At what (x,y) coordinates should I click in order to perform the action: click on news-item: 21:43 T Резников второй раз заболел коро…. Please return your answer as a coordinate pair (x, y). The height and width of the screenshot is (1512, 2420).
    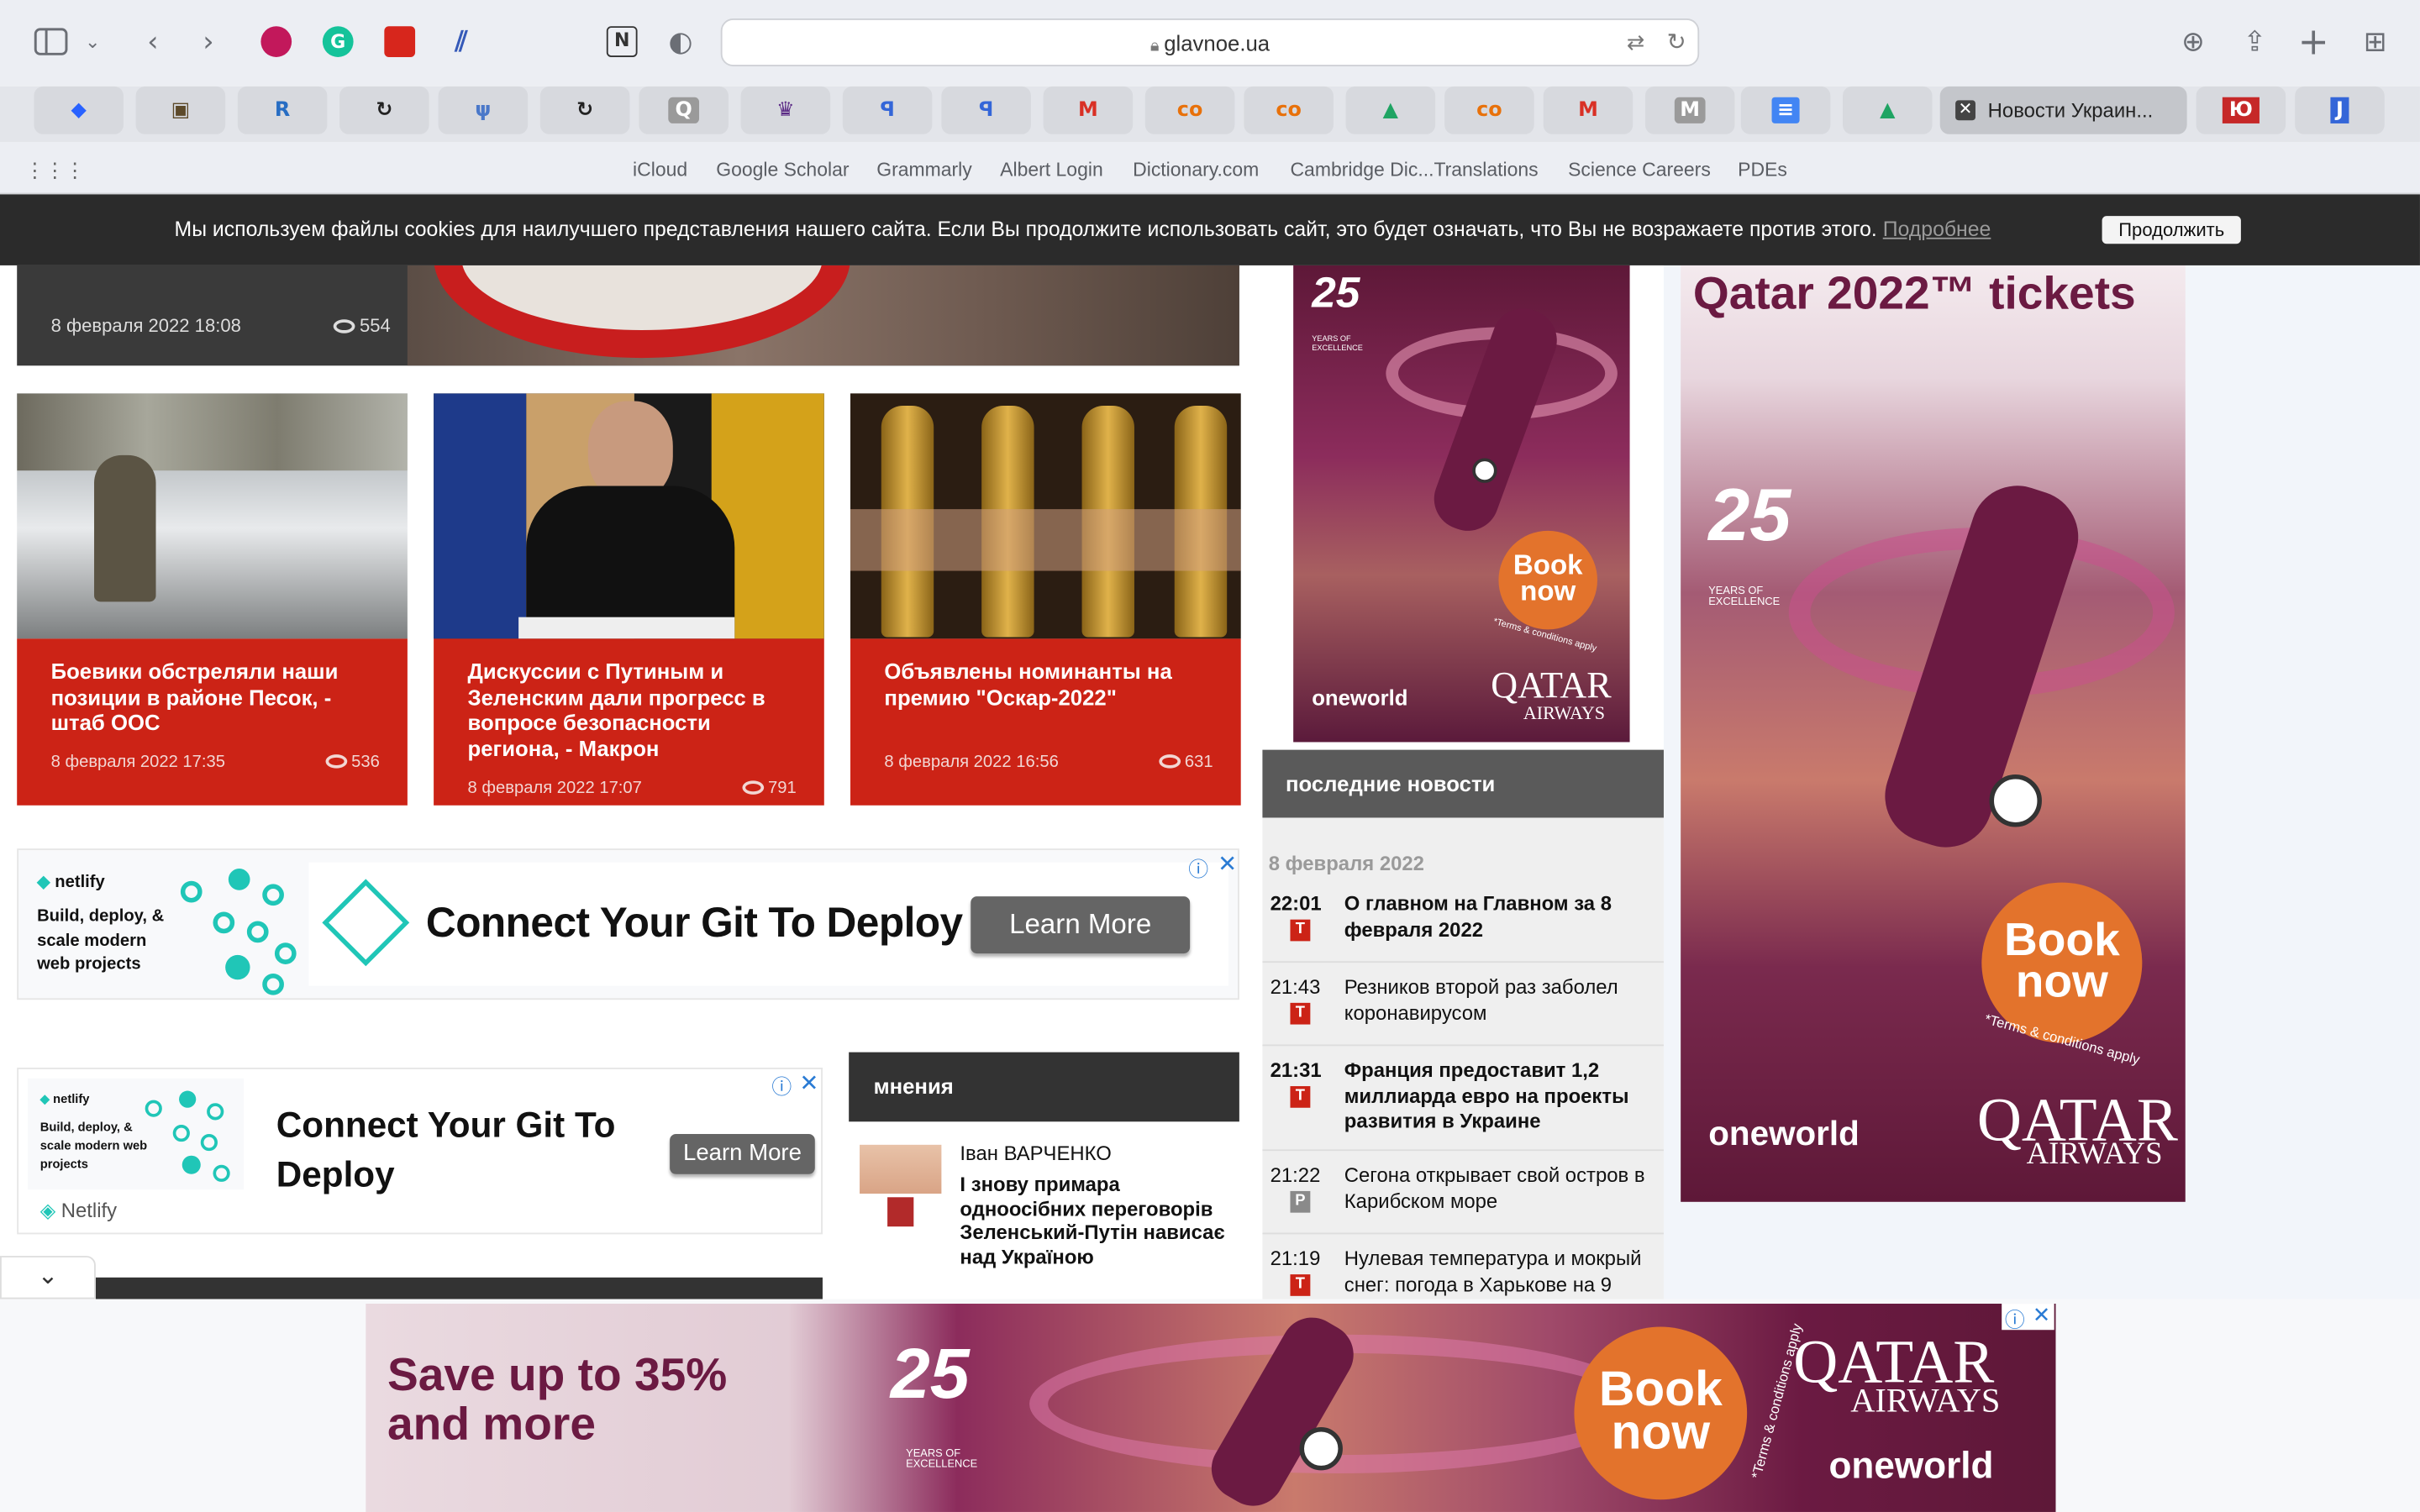
    Looking at the image, I should click on (1463, 1006).